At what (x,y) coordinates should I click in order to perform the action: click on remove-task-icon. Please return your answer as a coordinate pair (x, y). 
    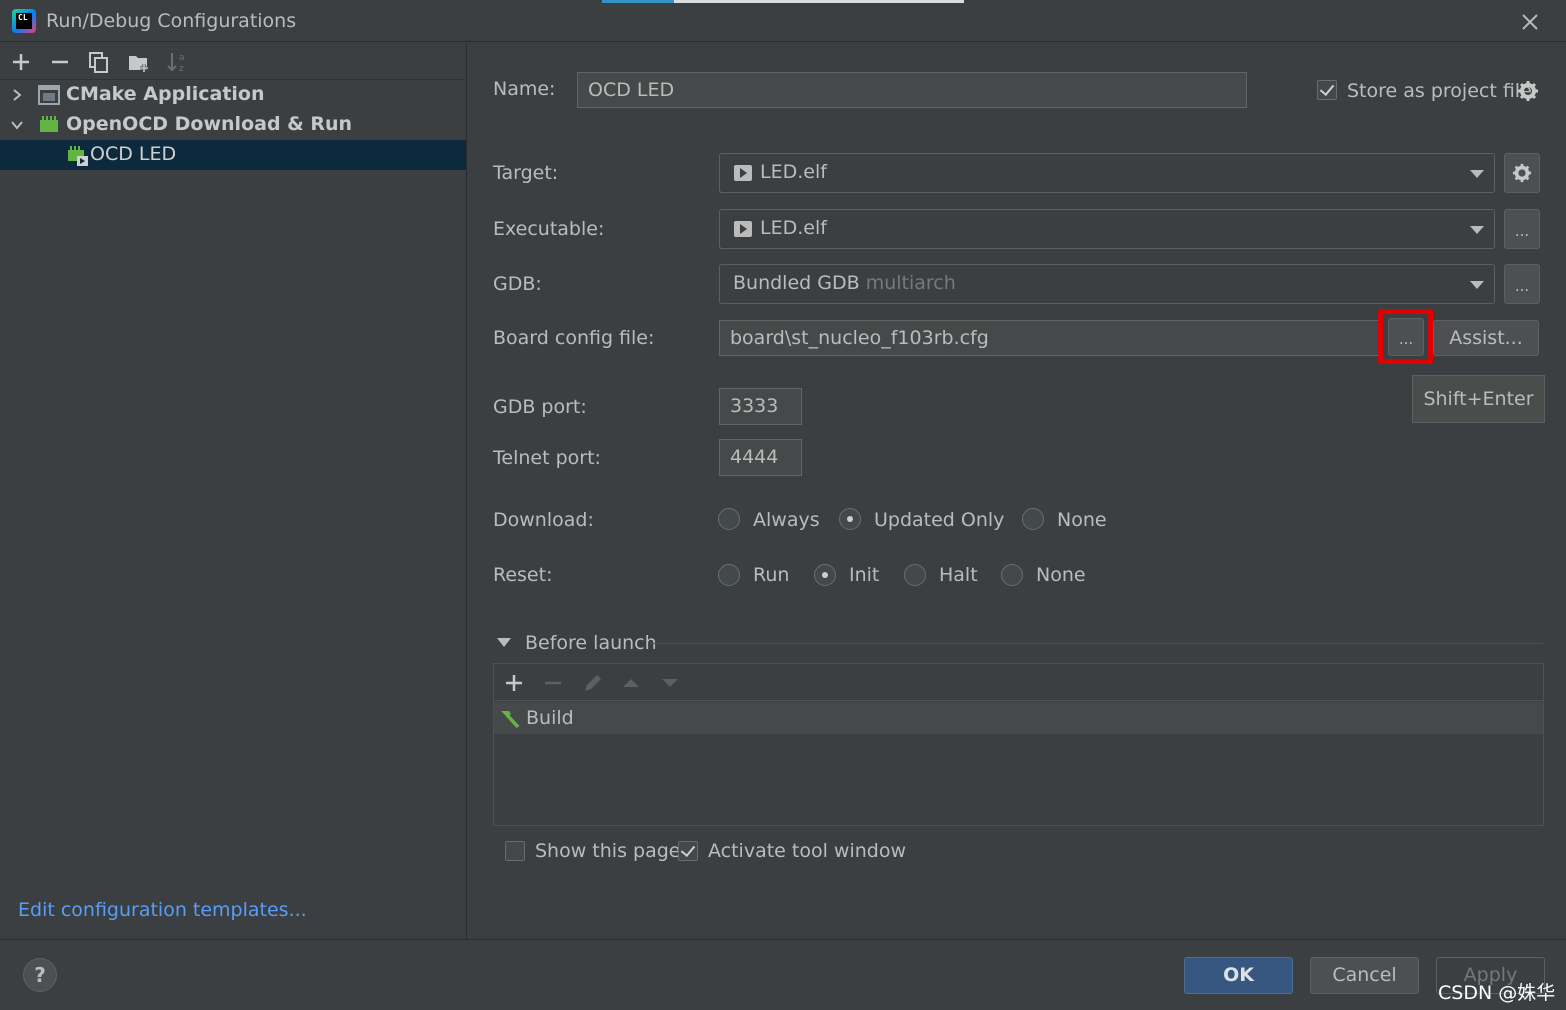
    Looking at the image, I should click on (553, 683).